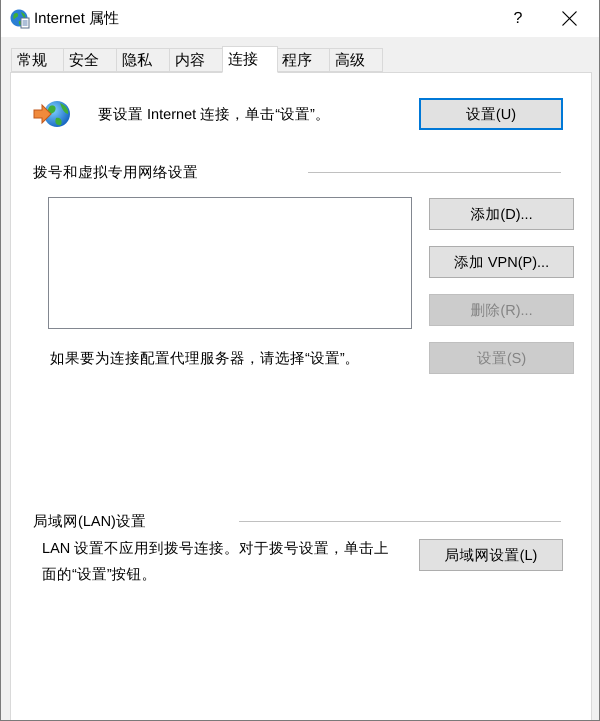 The image size is (600, 721). Describe the element at coordinates (116, 173) in the screenshot. I see `section-heading: 拨号和虚拟专用网络设置` at that location.